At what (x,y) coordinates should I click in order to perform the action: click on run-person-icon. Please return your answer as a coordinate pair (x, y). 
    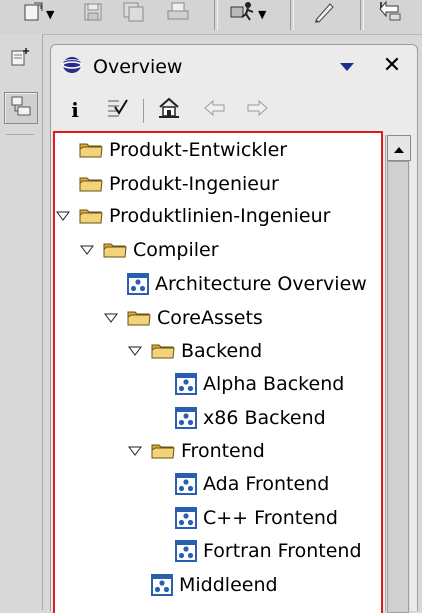
    Looking at the image, I should click on (243, 14).